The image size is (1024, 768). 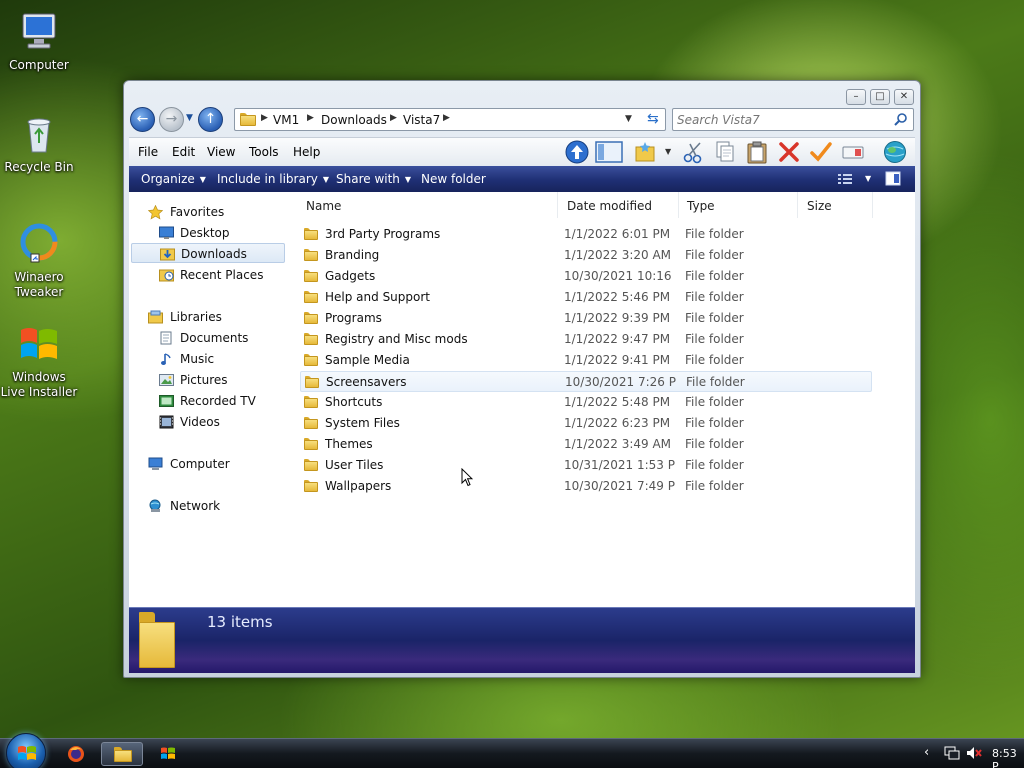 I want to click on start-button, so click(x=26, y=750).